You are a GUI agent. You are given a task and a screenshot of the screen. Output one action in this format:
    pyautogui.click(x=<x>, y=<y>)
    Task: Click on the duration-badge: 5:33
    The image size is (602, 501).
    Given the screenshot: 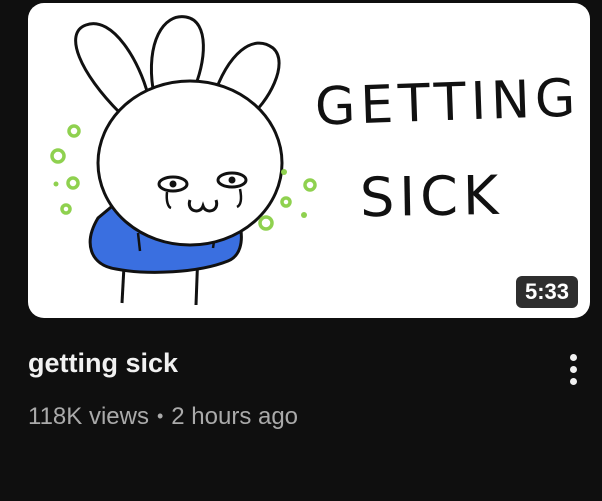 What is the action you would take?
    pyautogui.click(x=546, y=292)
    